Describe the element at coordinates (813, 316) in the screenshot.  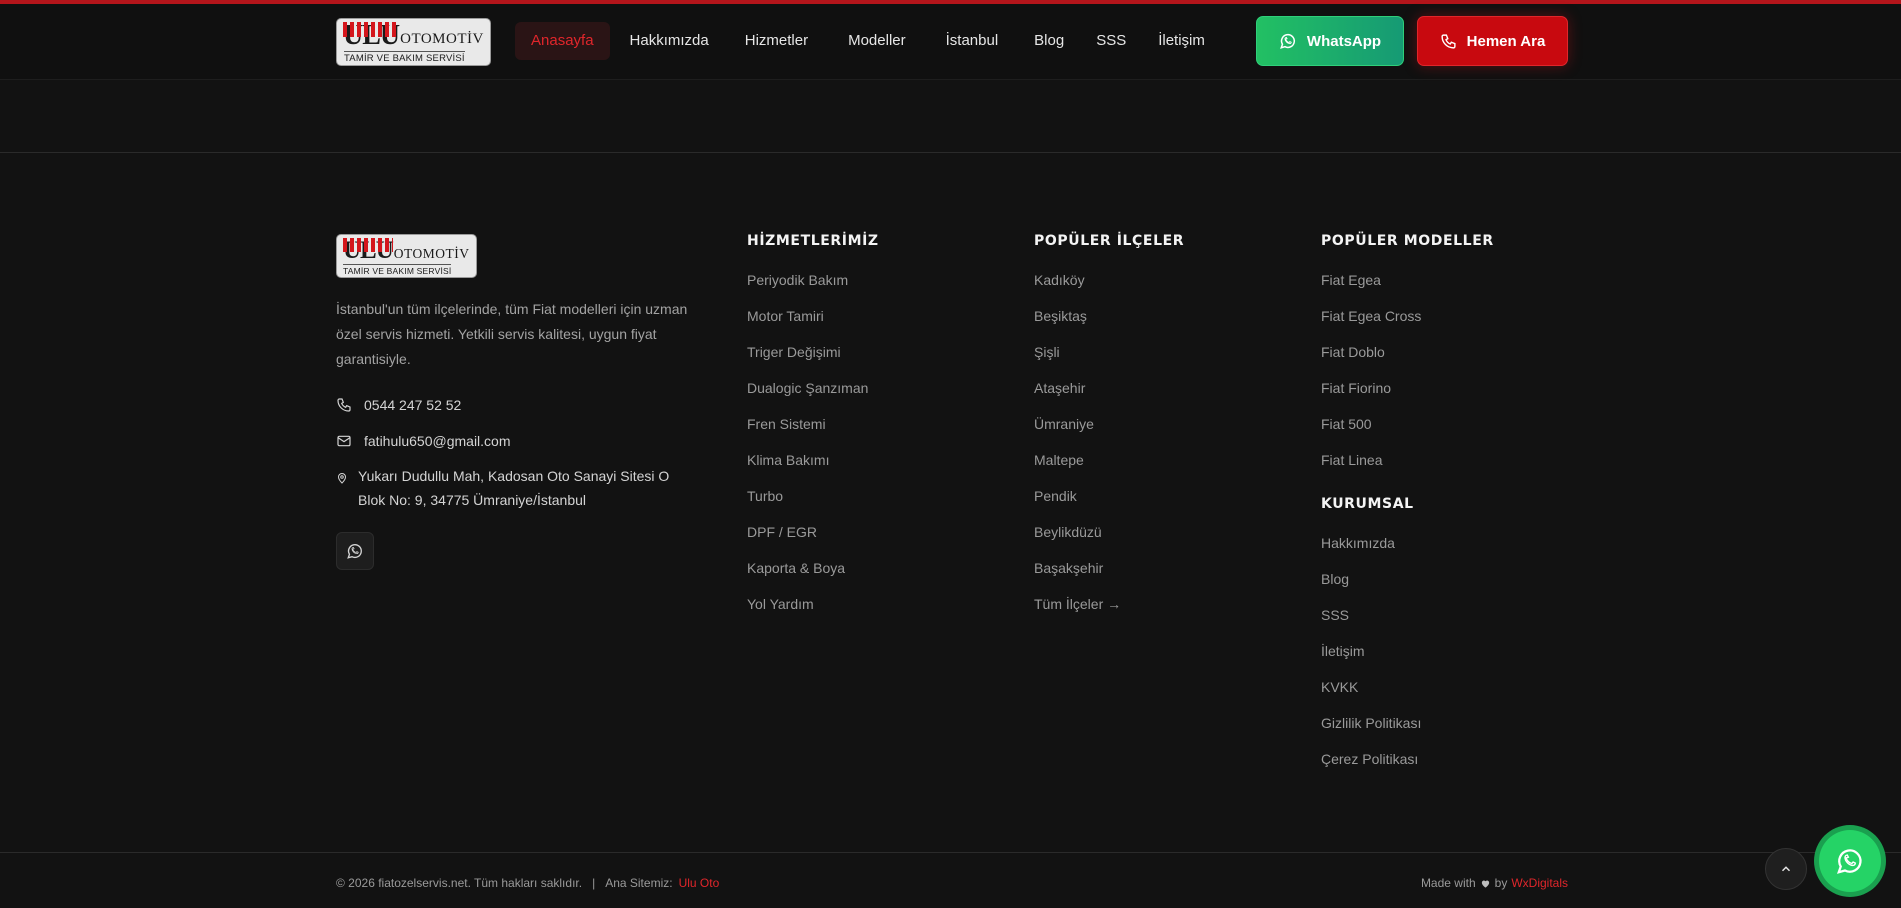
I see `footer-service-link: Motor Tamiri` at that location.